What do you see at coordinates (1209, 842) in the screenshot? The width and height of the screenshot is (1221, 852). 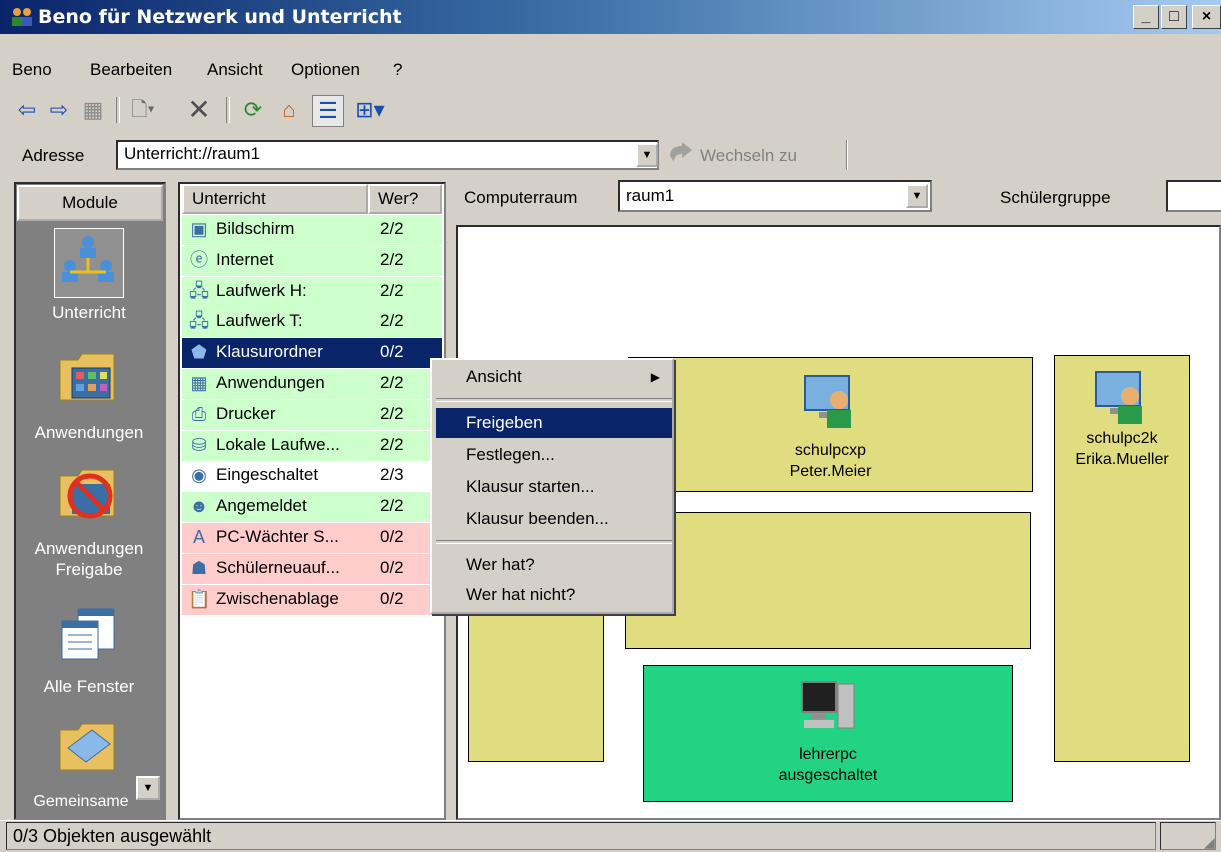 I see `resize-grip-icon: ◢` at bounding box center [1209, 842].